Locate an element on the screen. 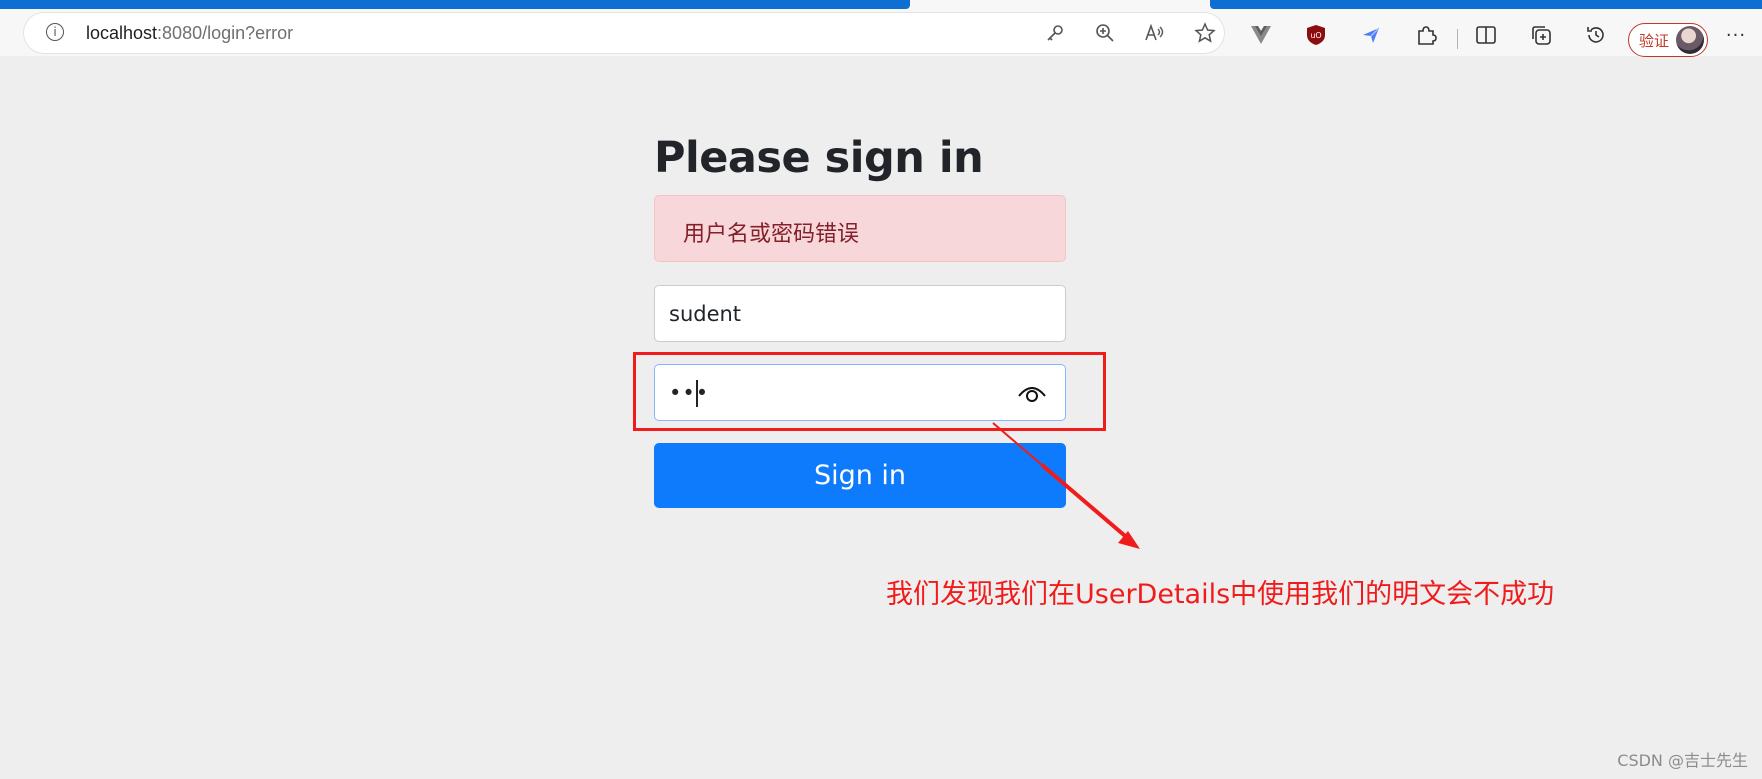 This screenshot has height=779, width=1762. browser-toolbar: i localhost:8080/login?error uO 验证 ··· is located at coordinates (881, 33).